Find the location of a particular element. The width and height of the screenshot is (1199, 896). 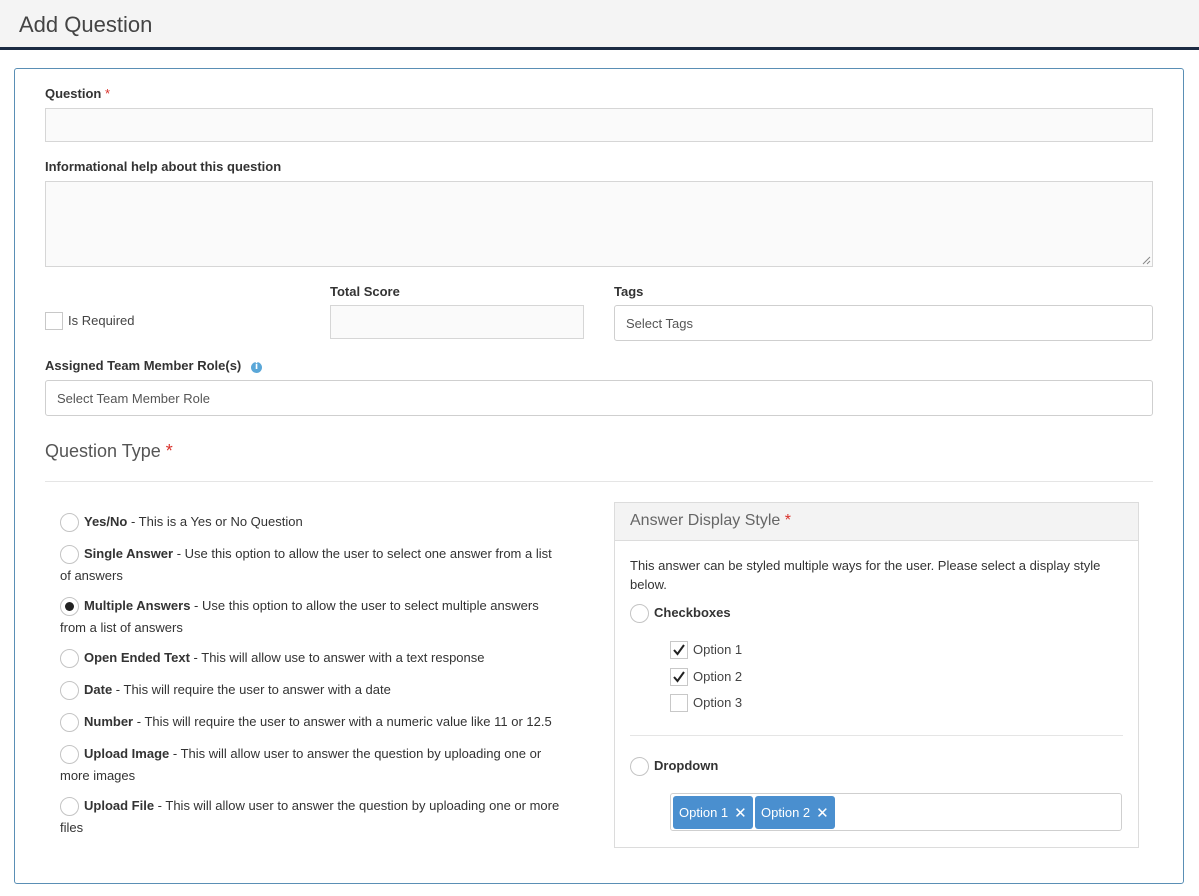

dropdown-style-label: Dropdown is located at coordinates (686, 765).